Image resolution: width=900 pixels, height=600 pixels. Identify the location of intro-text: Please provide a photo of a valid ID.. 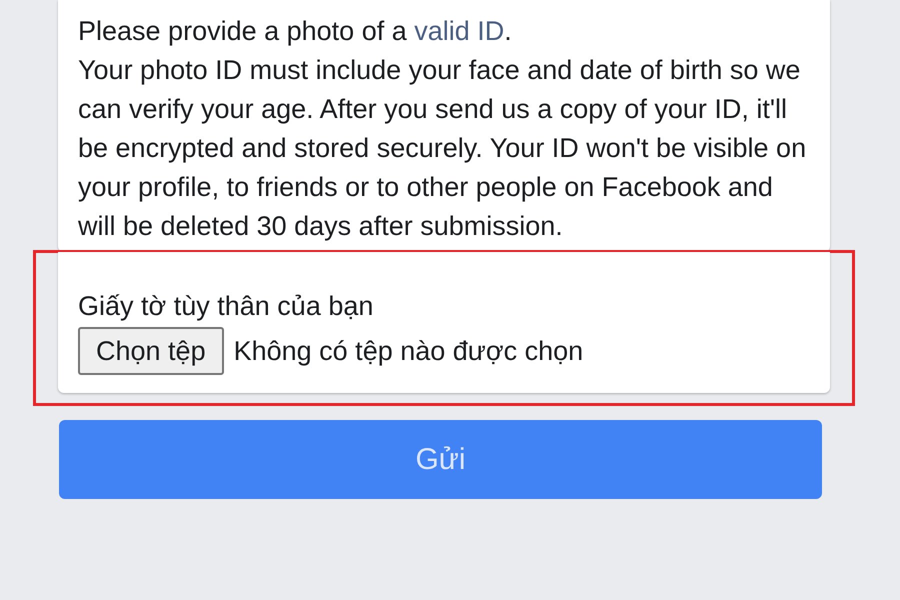
(295, 31).